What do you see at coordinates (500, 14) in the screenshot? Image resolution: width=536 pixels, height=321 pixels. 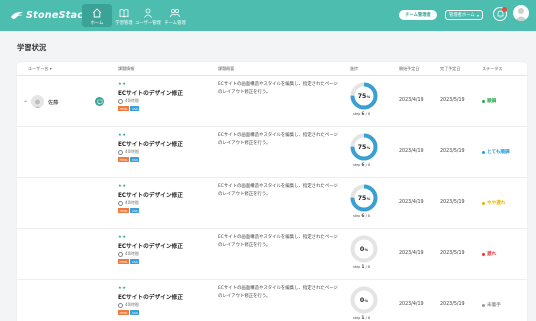 I see `notification-button` at bounding box center [500, 14].